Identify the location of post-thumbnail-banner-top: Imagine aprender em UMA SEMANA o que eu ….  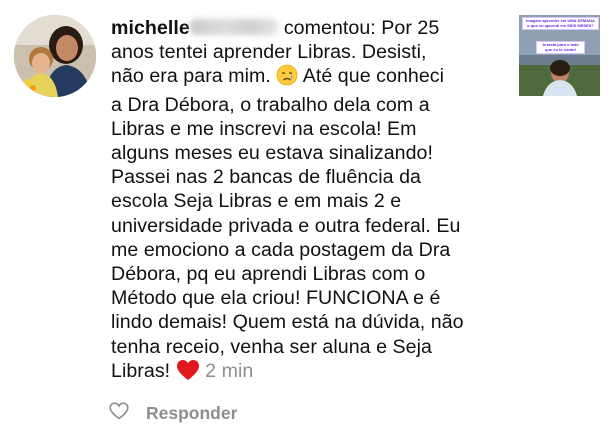
(560, 24).